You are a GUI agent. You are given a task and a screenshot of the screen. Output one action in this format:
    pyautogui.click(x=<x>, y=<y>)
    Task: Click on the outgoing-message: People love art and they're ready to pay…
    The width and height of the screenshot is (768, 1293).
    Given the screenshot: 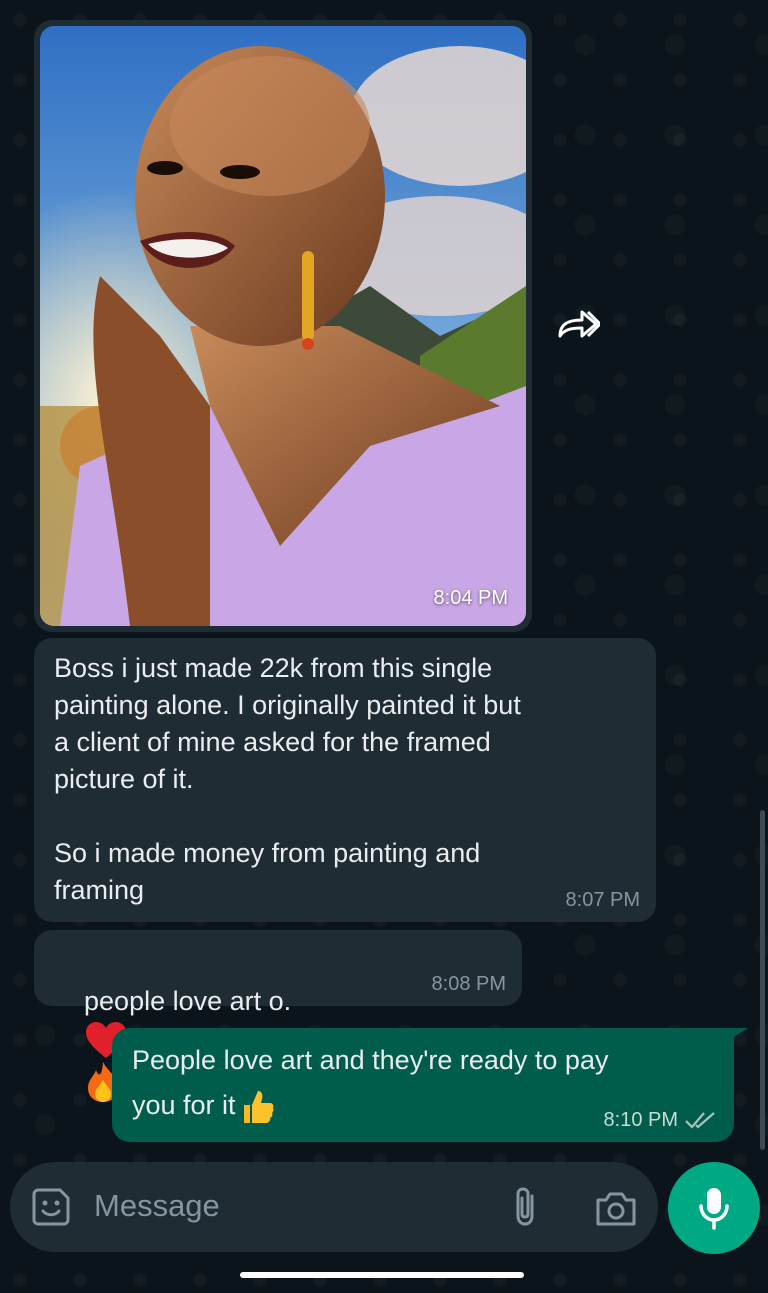 What is the action you would take?
    pyautogui.click(x=423, y=1085)
    